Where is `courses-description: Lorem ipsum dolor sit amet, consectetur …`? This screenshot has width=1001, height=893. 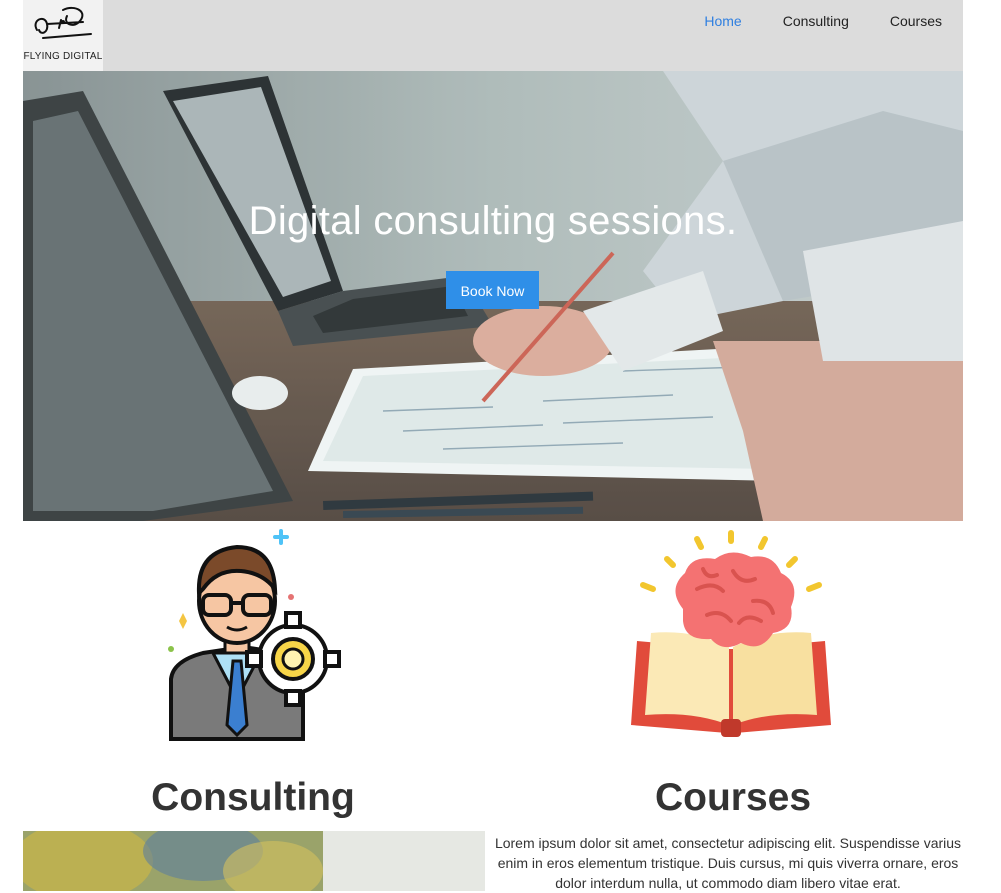
courses-description: Lorem ipsum dolor sit amet, consectetur … is located at coordinates (728, 863).